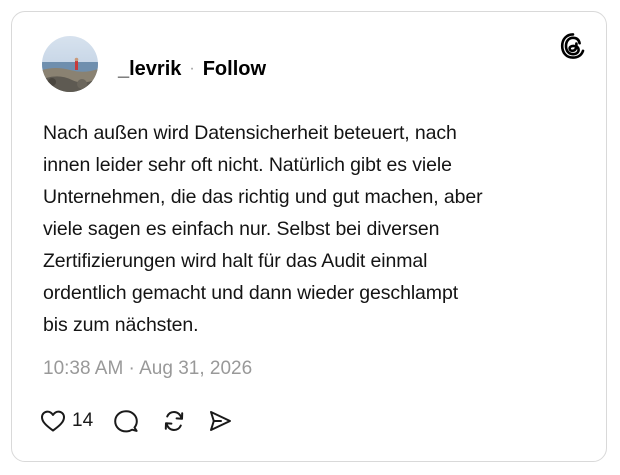  Describe the element at coordinates (83, 420) in the screenshot. I see `like-count: 14` at that location.